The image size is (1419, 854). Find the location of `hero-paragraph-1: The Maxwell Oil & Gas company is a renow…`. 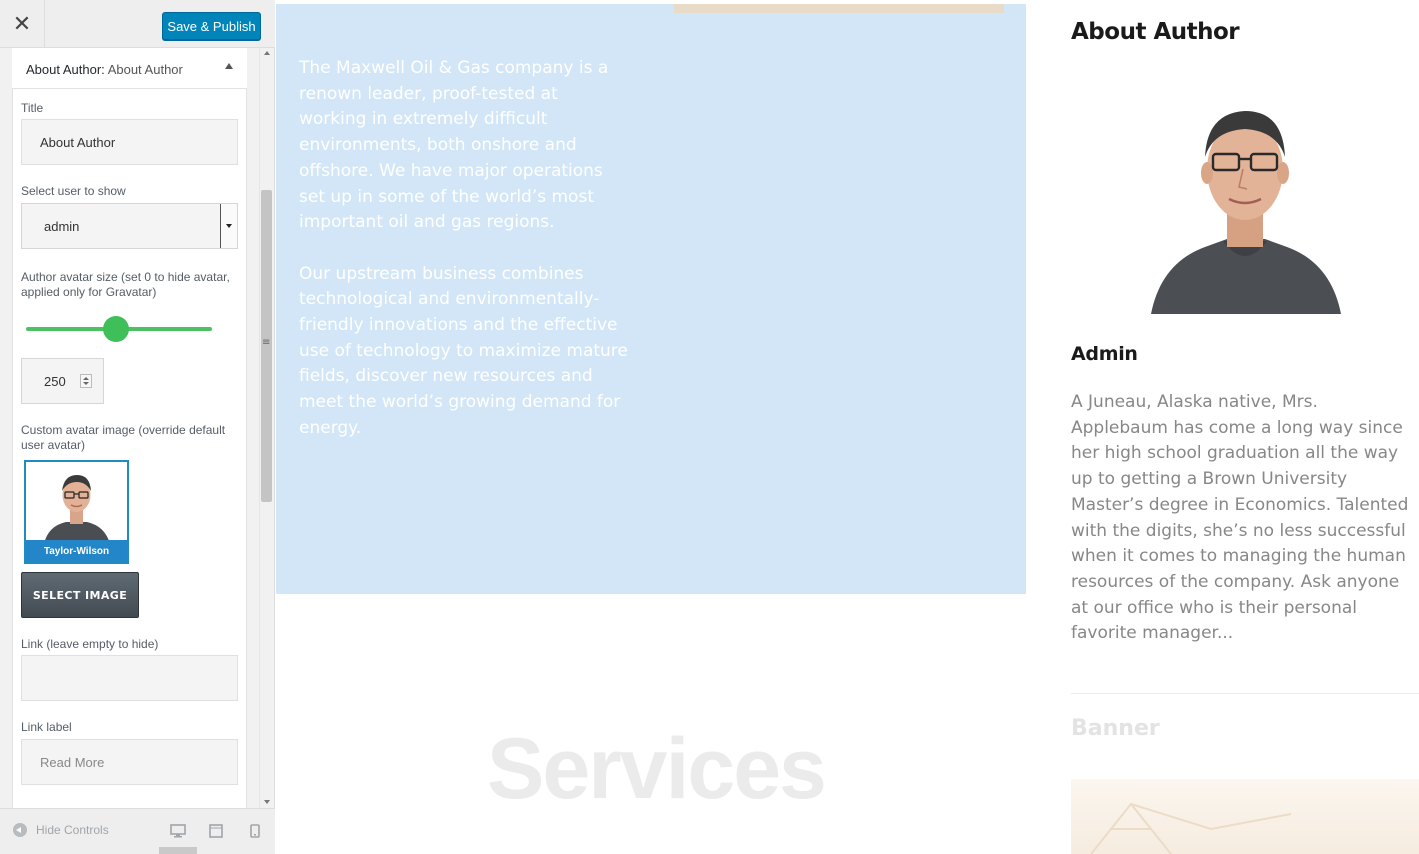

hero-paragraph-1: The Maxwell Oil & Gas company is a renow… is located at coordinates (454, 145).